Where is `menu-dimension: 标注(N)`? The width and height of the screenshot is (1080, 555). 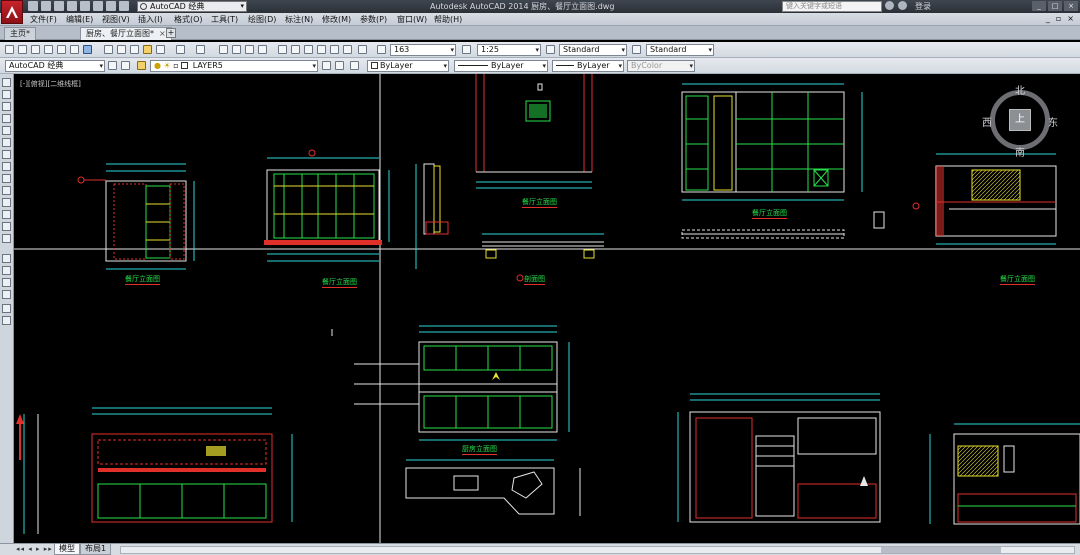
menu-dimension: 标注(N) is located at coordinates (299, 19).